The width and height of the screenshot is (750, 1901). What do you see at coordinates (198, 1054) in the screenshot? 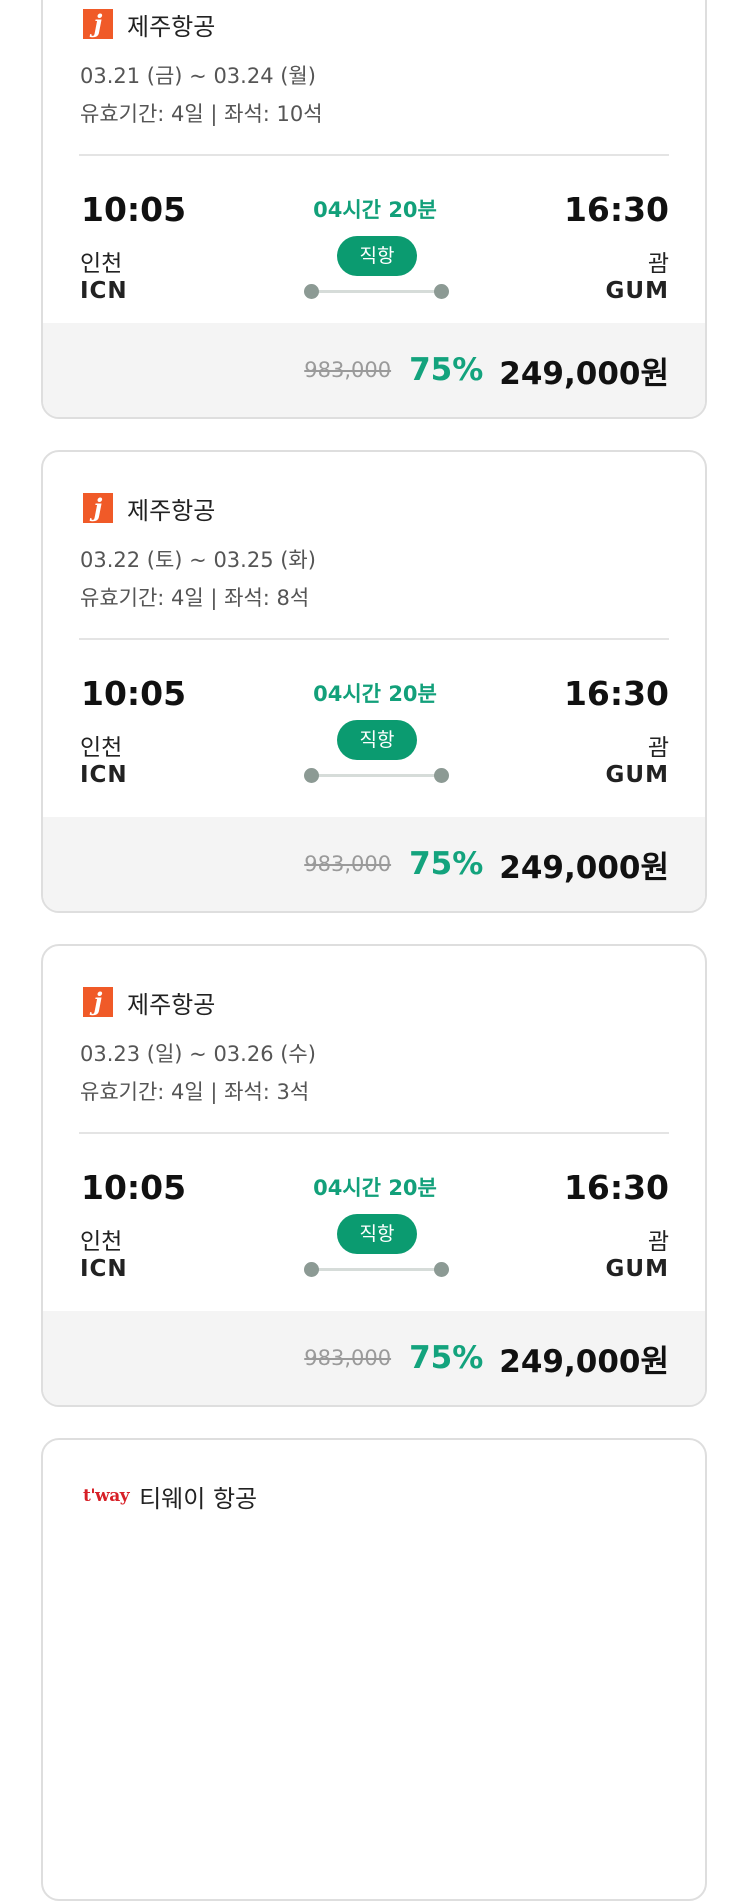
I see `travel-dates: 03.23 (일) ~ 03.26 (수)` at bounding box center [198, 1054].